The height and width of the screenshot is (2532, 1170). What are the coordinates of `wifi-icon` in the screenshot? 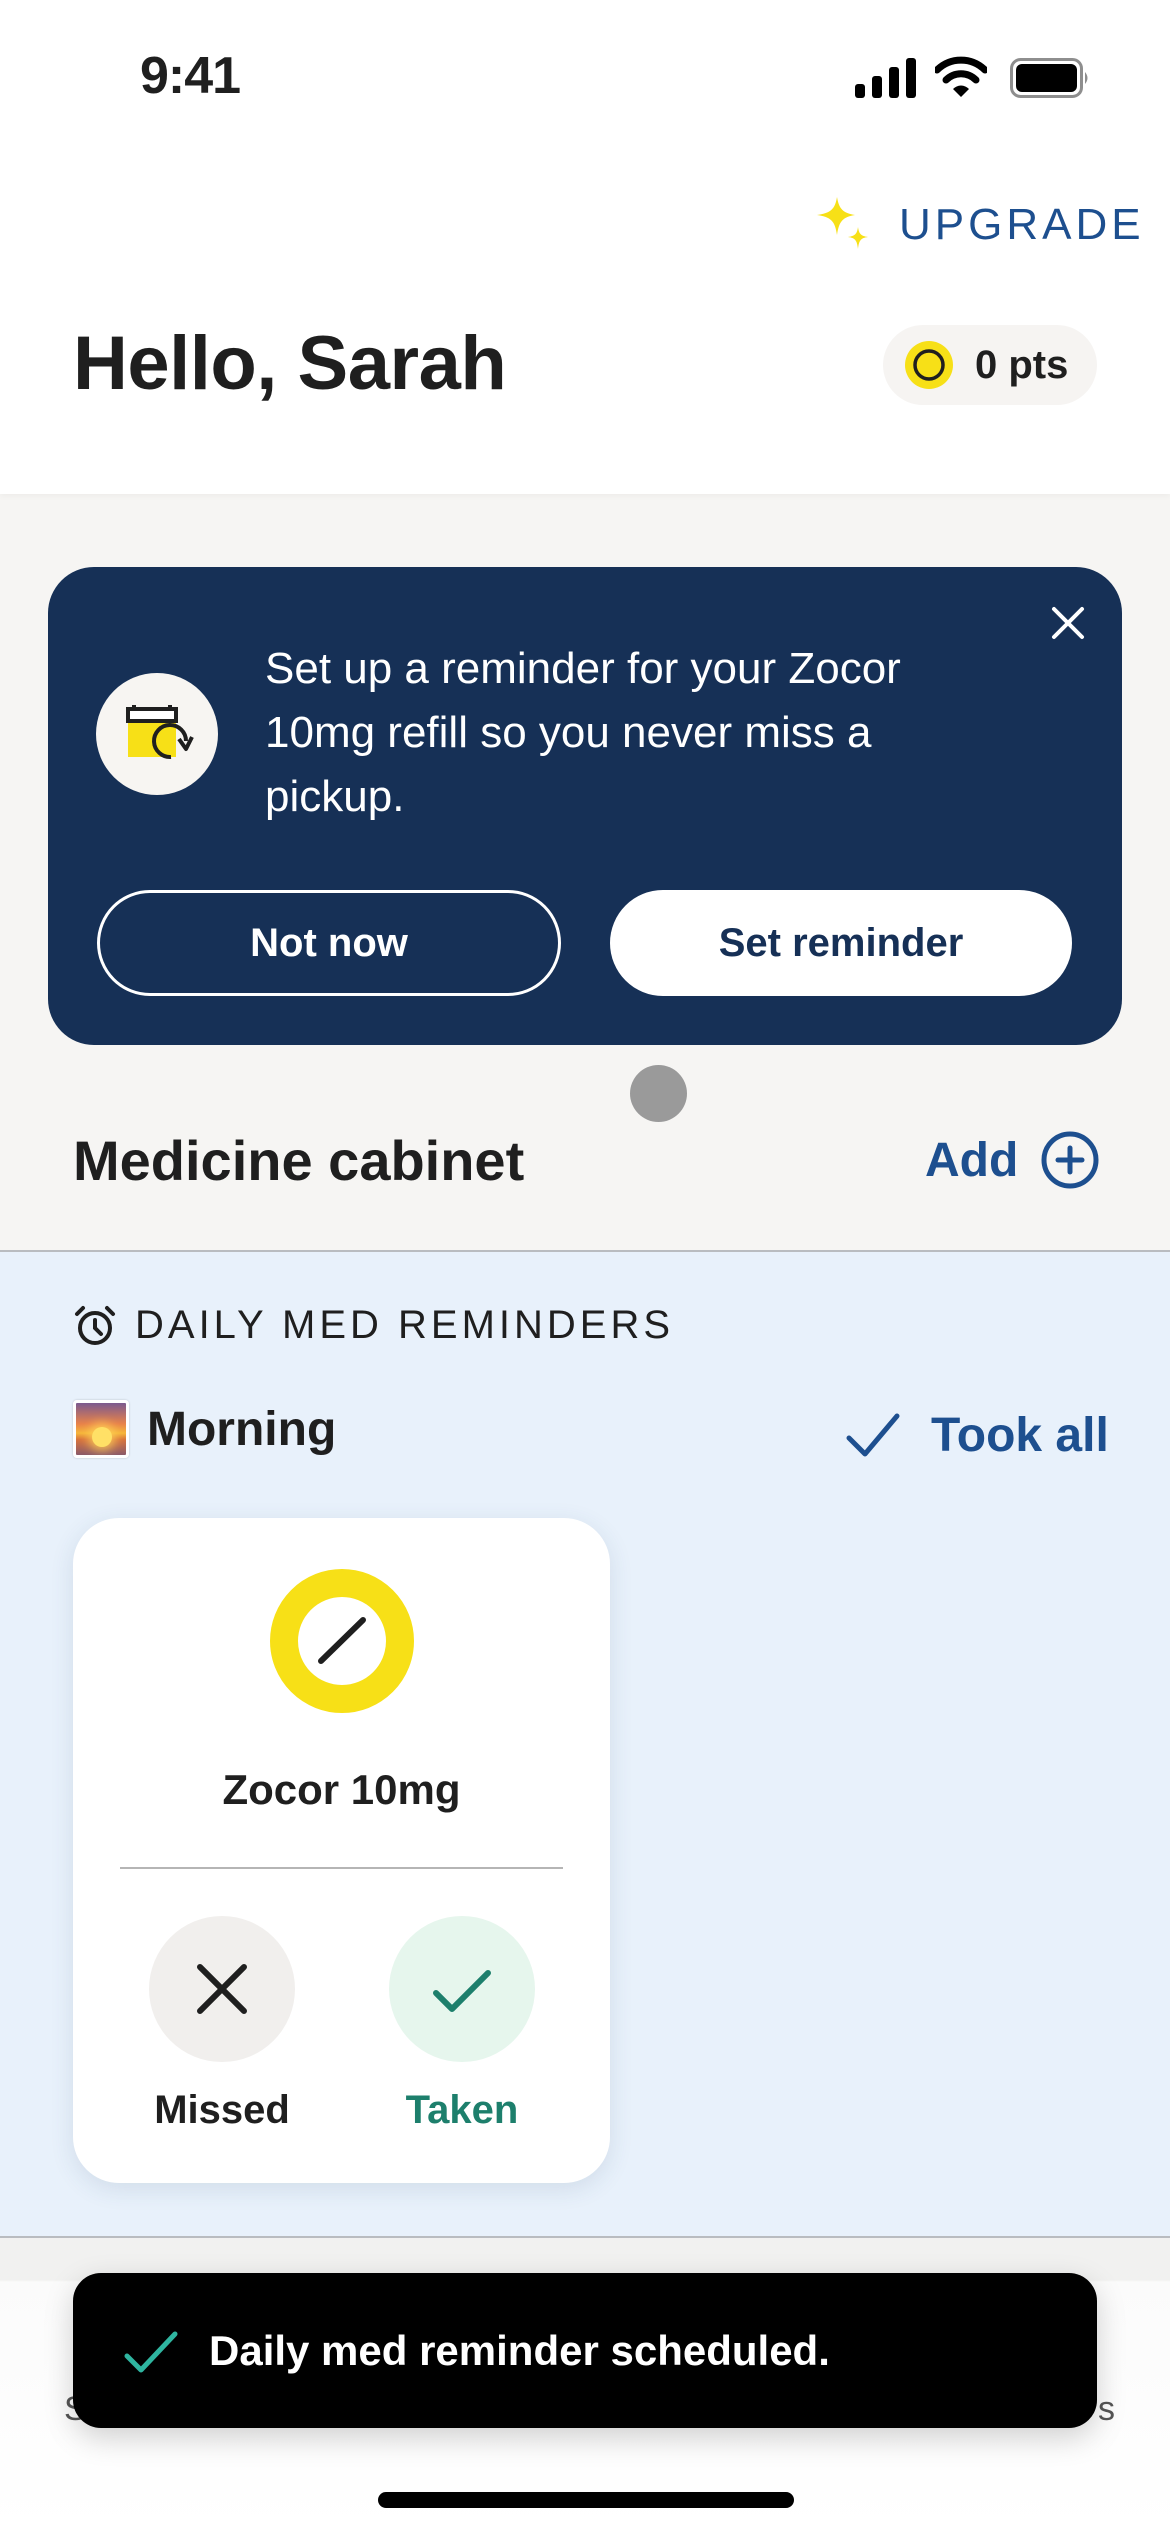 It's located at (961, 76).